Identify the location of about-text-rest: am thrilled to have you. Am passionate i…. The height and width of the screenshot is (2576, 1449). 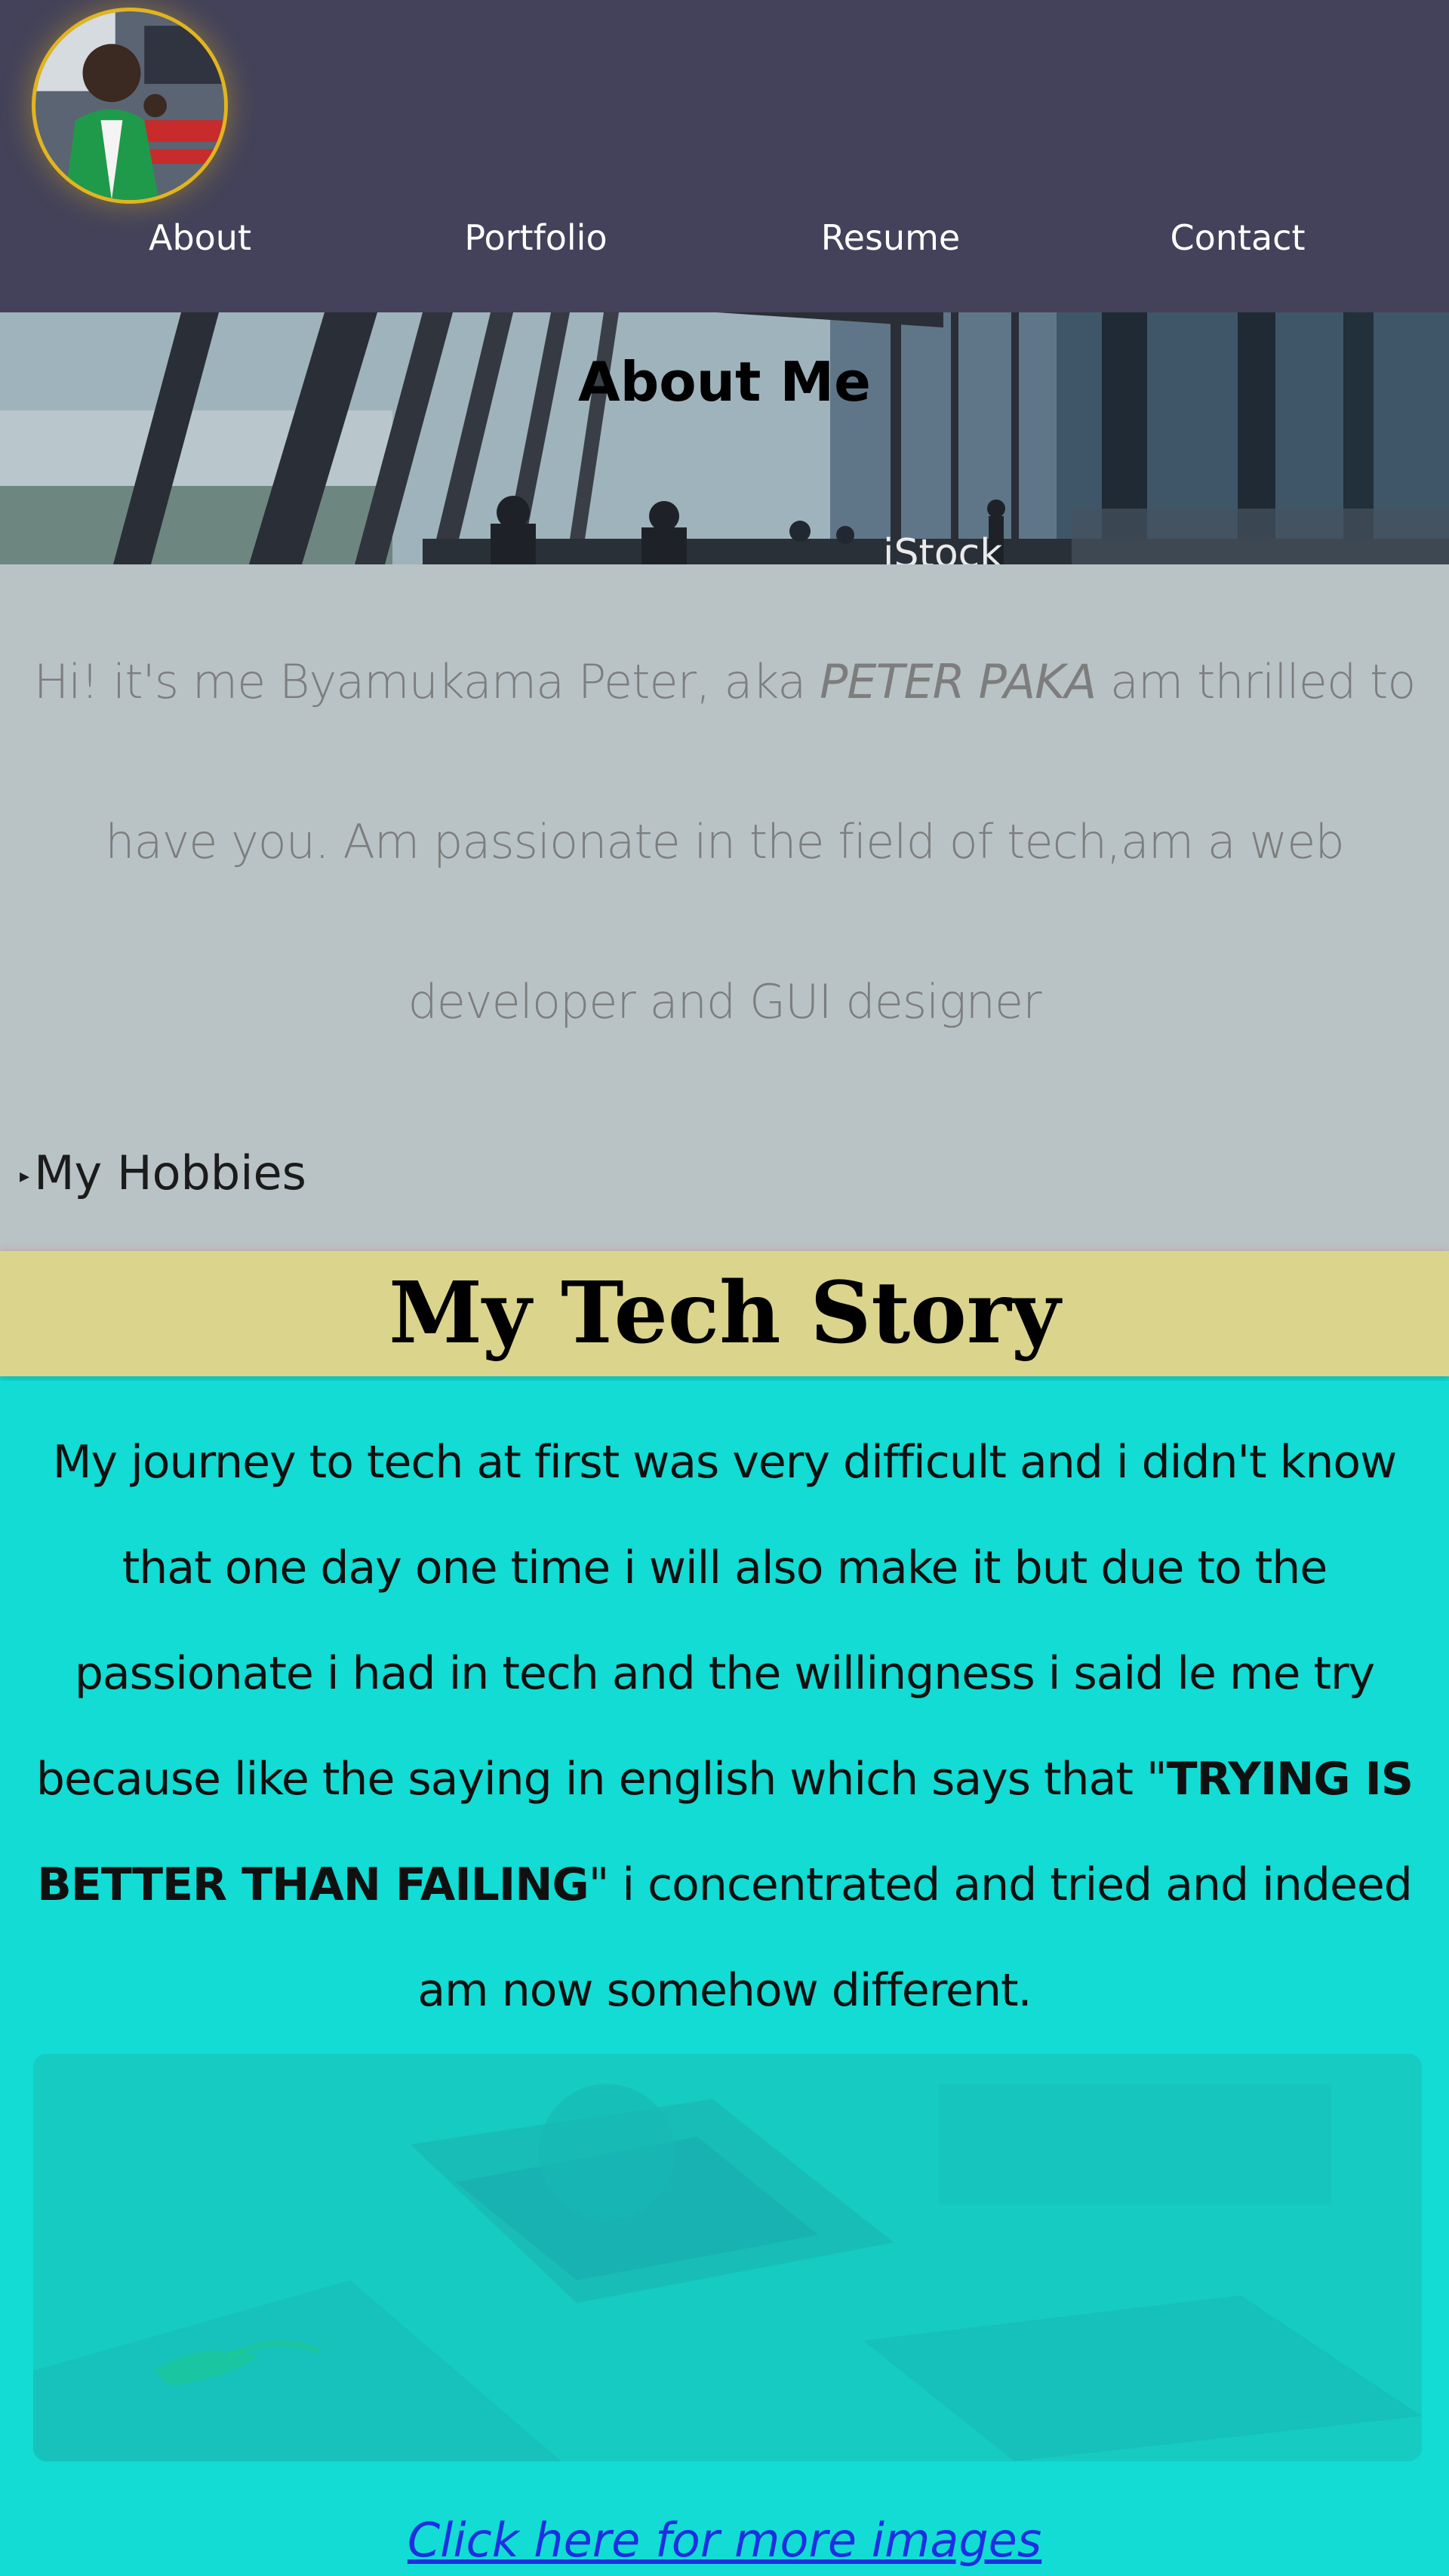
(760, 841).